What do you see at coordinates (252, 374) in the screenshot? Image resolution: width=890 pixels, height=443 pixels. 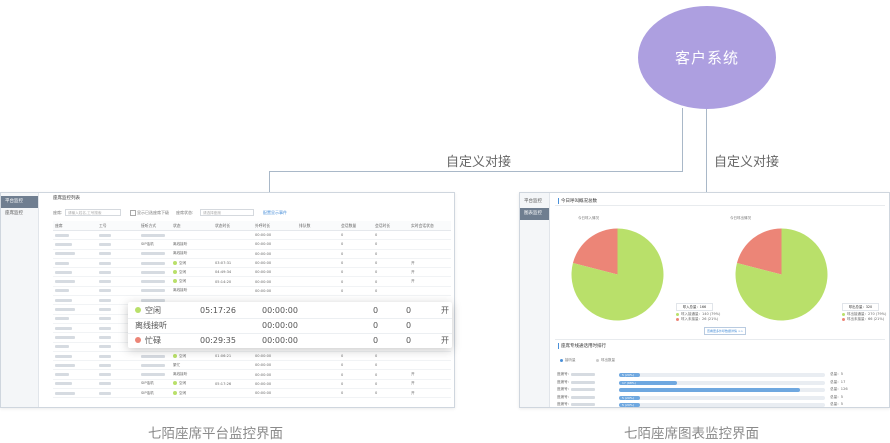 I see `table-row: 离线接听 00:00:00 0 0 开` at bounding box center [252, 374].